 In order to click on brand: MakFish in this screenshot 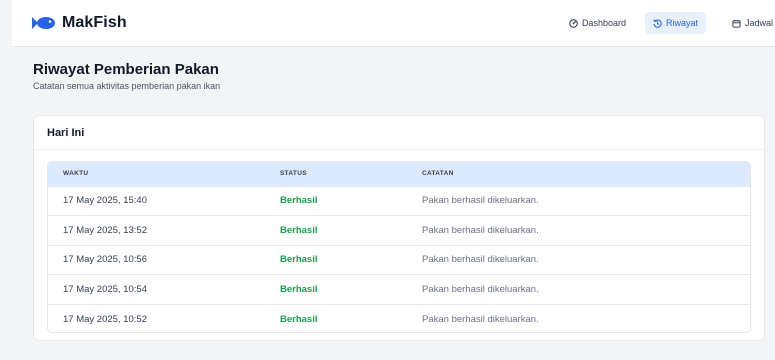, I will do `click(79, 23)`.